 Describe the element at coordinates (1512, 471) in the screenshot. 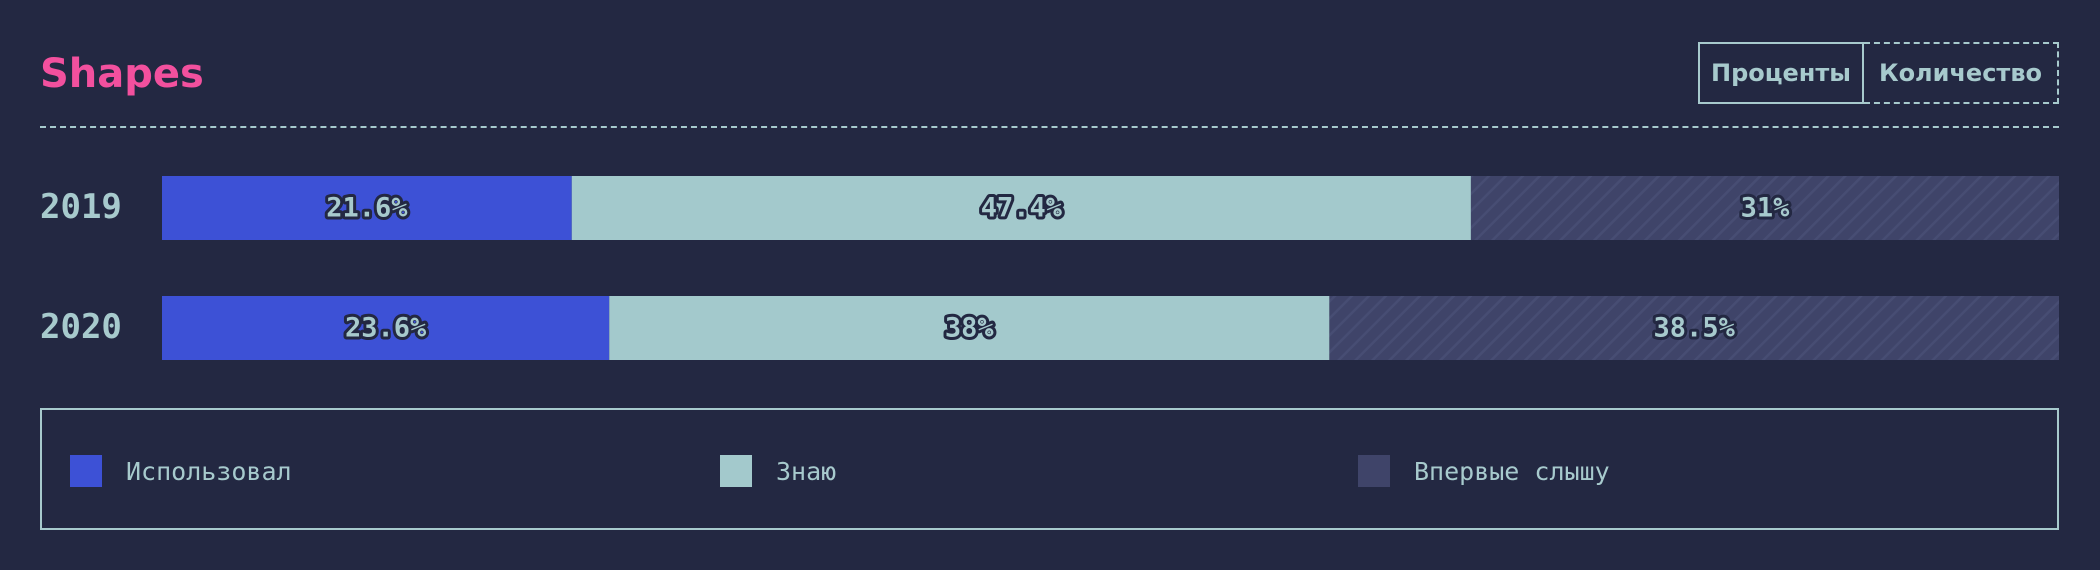

I see `legend-label-never-heard: Впервые слышу` at that location.